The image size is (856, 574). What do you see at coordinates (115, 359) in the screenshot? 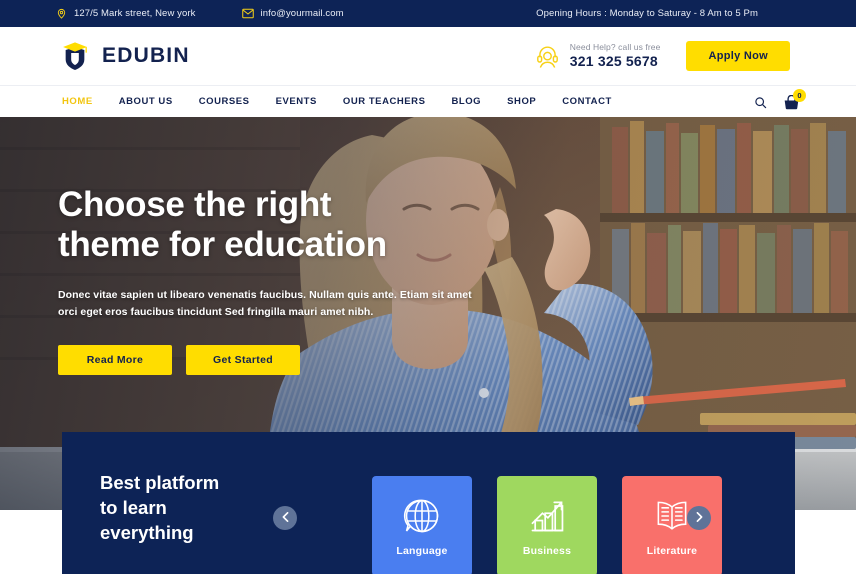
I see `read-more-button: Read More` at bounding box center [115, 359].